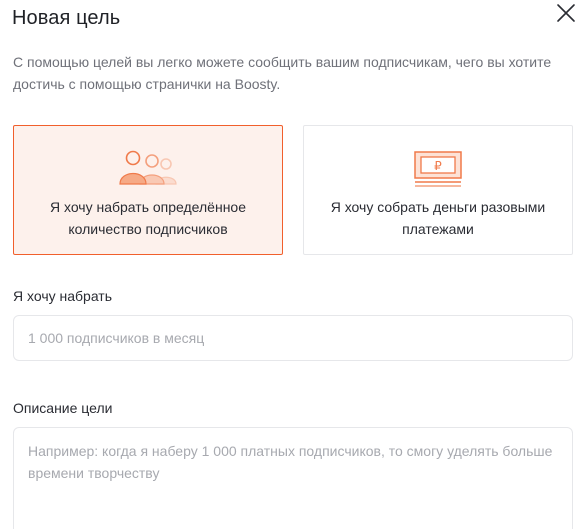 This screenshot has height=529, width=583. Describe the element at coordinates (293, 338) in the screenshot. I see `target-input` at that location.